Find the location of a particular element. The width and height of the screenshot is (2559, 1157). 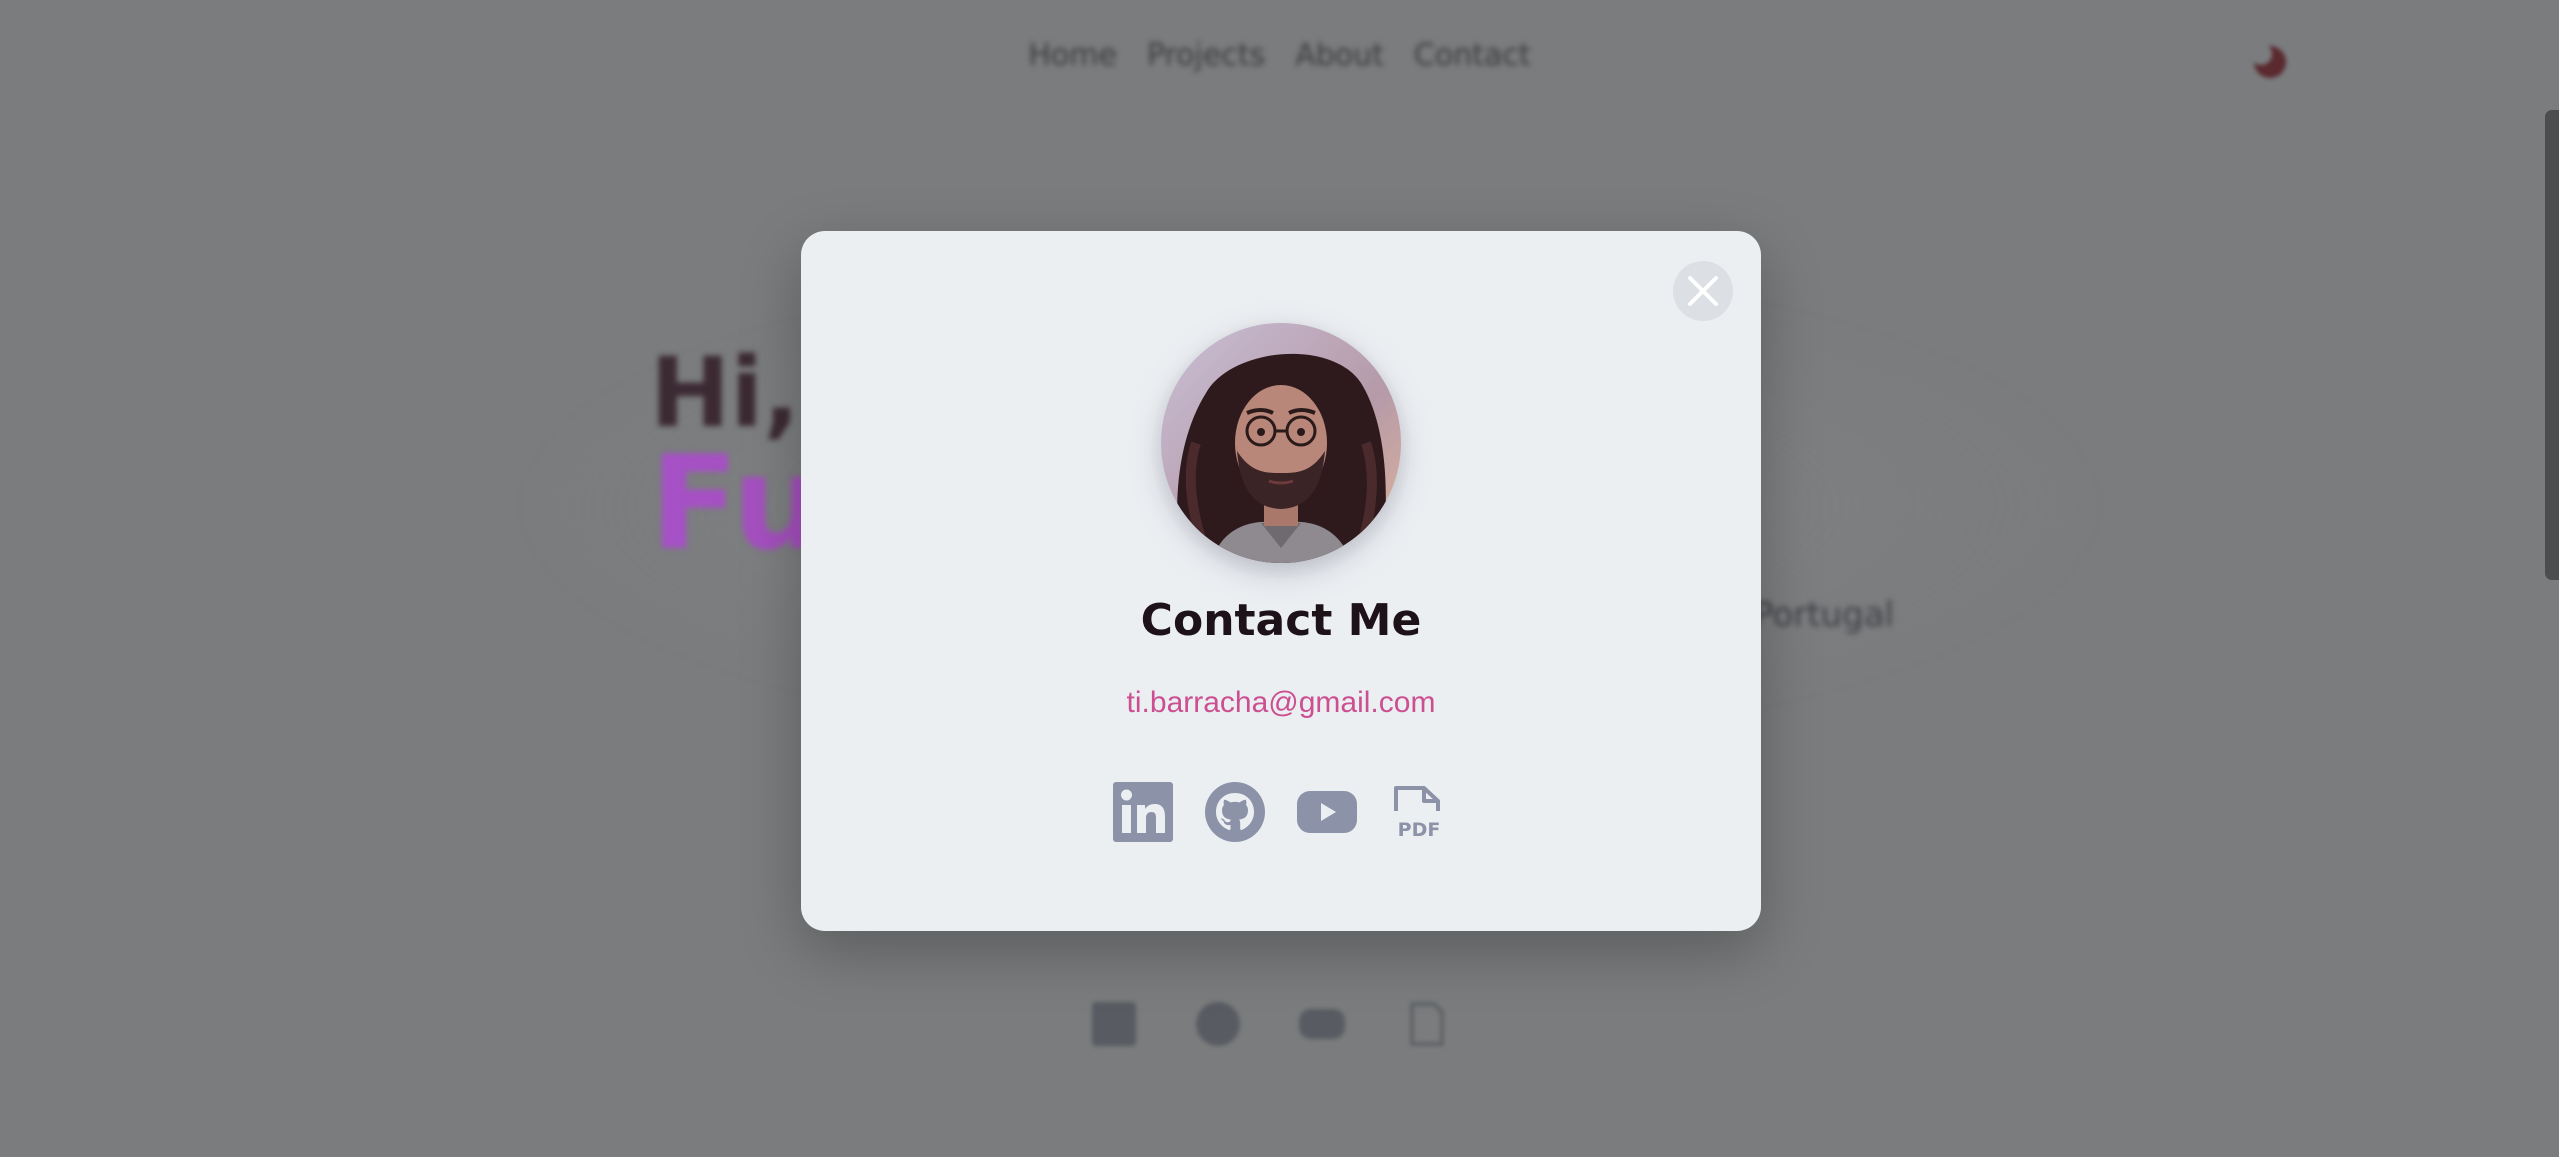

social-links: PDF is located at coordinates (1281, 812).